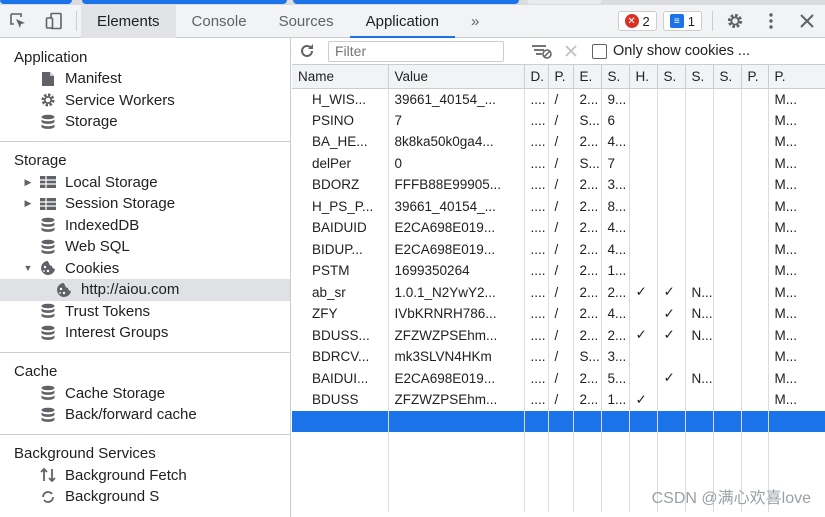 This screenshot has width=825, height=517. Describe the element at coordinates (145, 204) in the screenshot. I see `sidebar-item-session-storage: ▶ Session Storage` at that location.